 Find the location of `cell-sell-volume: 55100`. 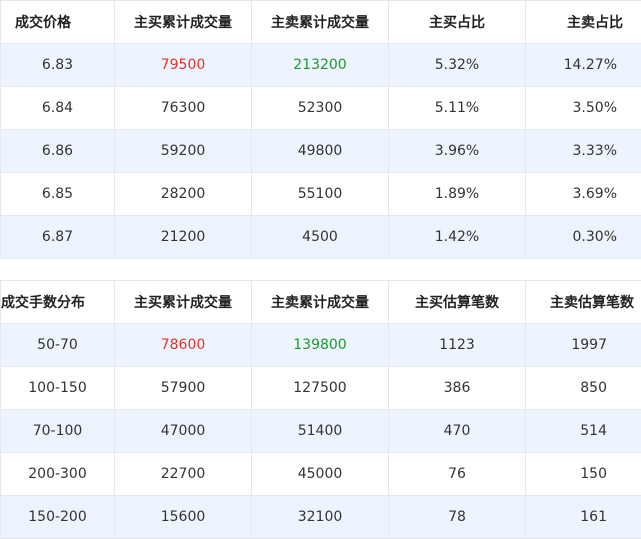

cell-sell-volume: 55100 is located at coordinates (320, 194).